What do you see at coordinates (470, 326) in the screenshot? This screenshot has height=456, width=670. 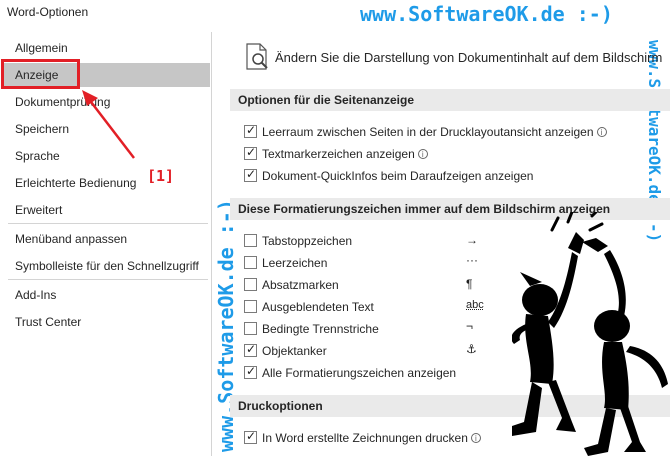 I see `hyphen-symbol: ¬` at bounding box center [470, 326].